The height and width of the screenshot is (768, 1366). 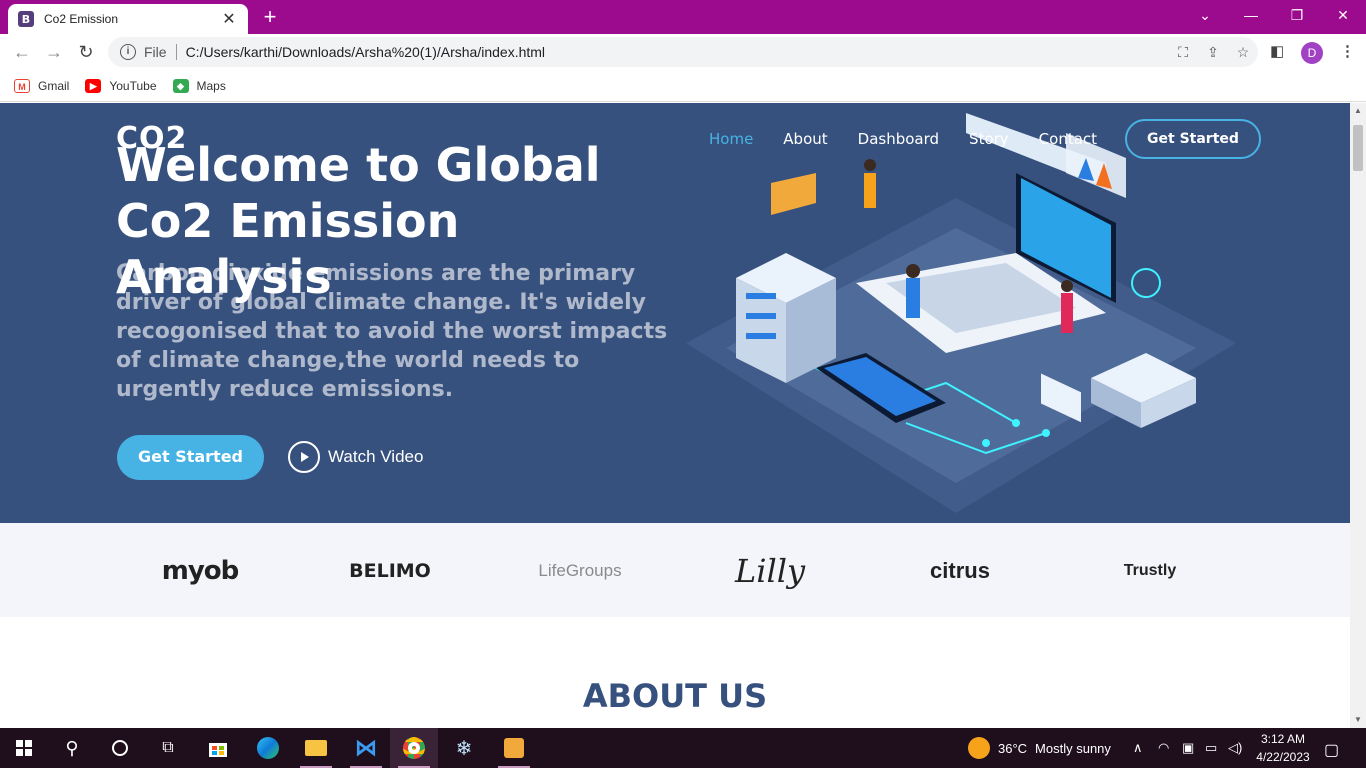 What do you see at coordinates (770, 571) in the screenshot?
I see `client-logo-lilly: Lilly` at bounding box center [770, 571].